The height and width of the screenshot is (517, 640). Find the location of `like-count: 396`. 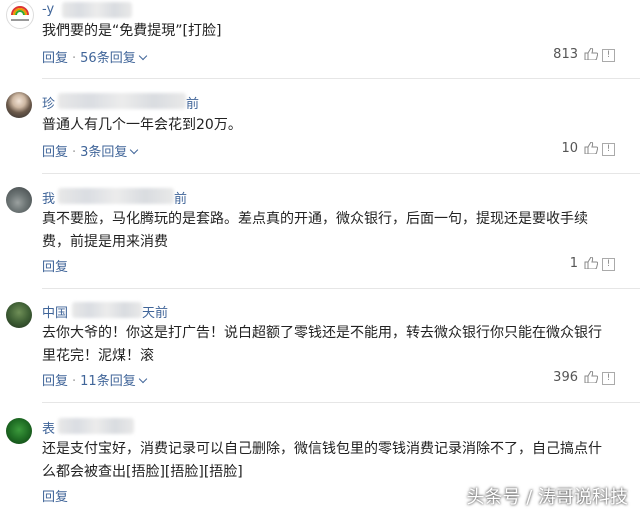

like-count: 396 is located at coordinates (565, 377).